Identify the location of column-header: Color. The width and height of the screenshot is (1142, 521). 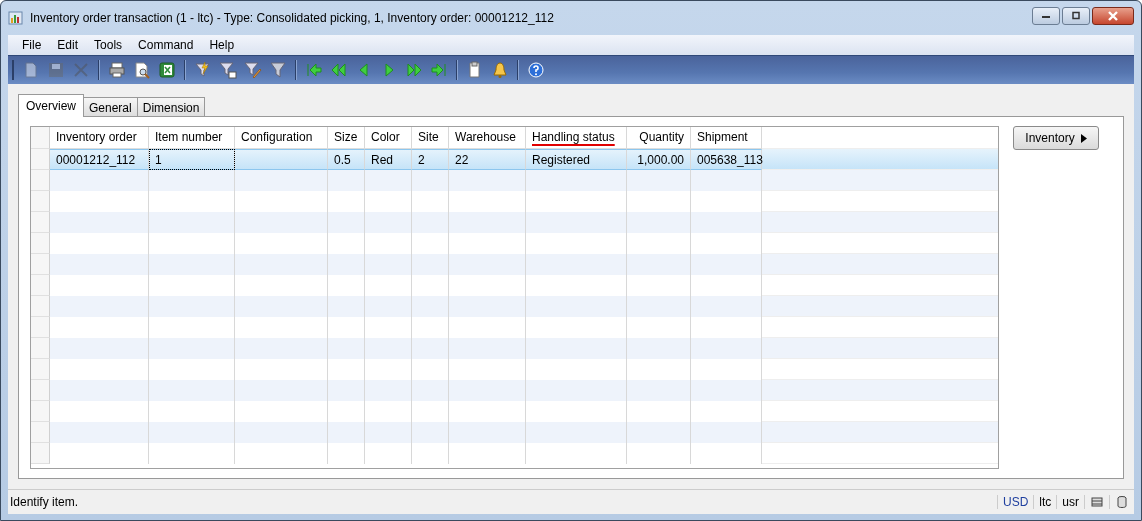
(388, 138).